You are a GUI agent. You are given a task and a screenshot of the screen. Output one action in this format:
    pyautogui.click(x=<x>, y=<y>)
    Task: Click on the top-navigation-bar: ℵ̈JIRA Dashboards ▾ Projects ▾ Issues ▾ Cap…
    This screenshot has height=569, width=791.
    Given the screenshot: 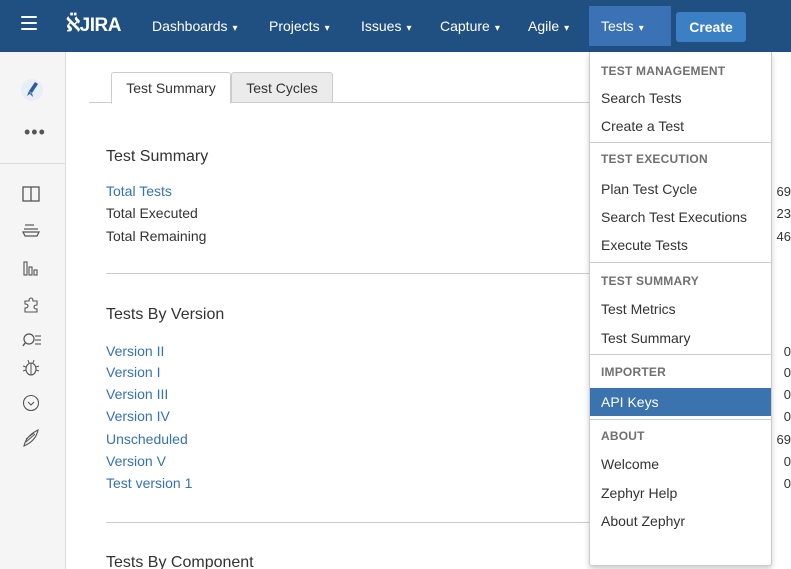 What is the action you would take?
    pyautogui.click(x=395, y=26)
    